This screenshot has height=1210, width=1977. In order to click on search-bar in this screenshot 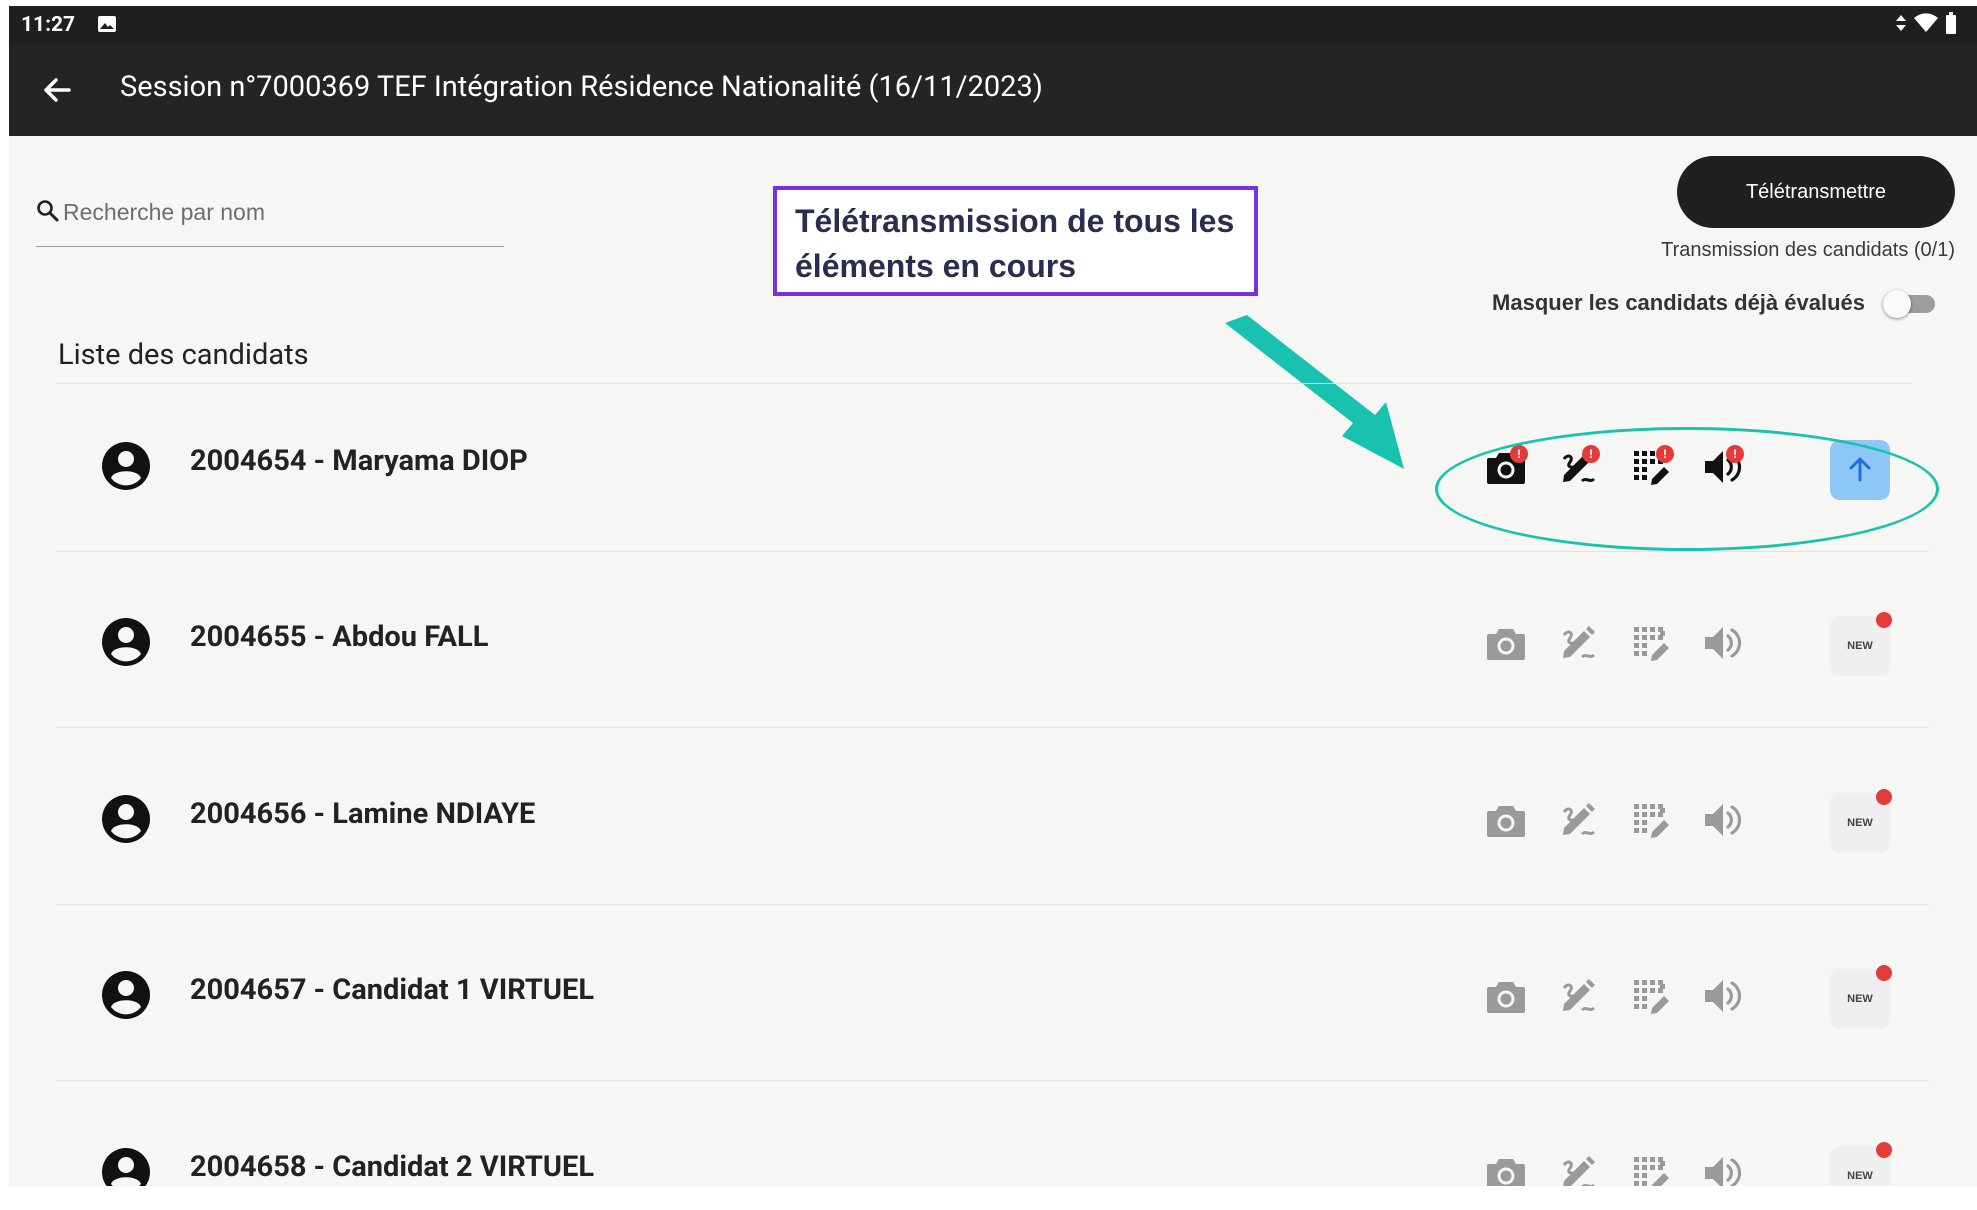, I will do `click(270, 218)`.